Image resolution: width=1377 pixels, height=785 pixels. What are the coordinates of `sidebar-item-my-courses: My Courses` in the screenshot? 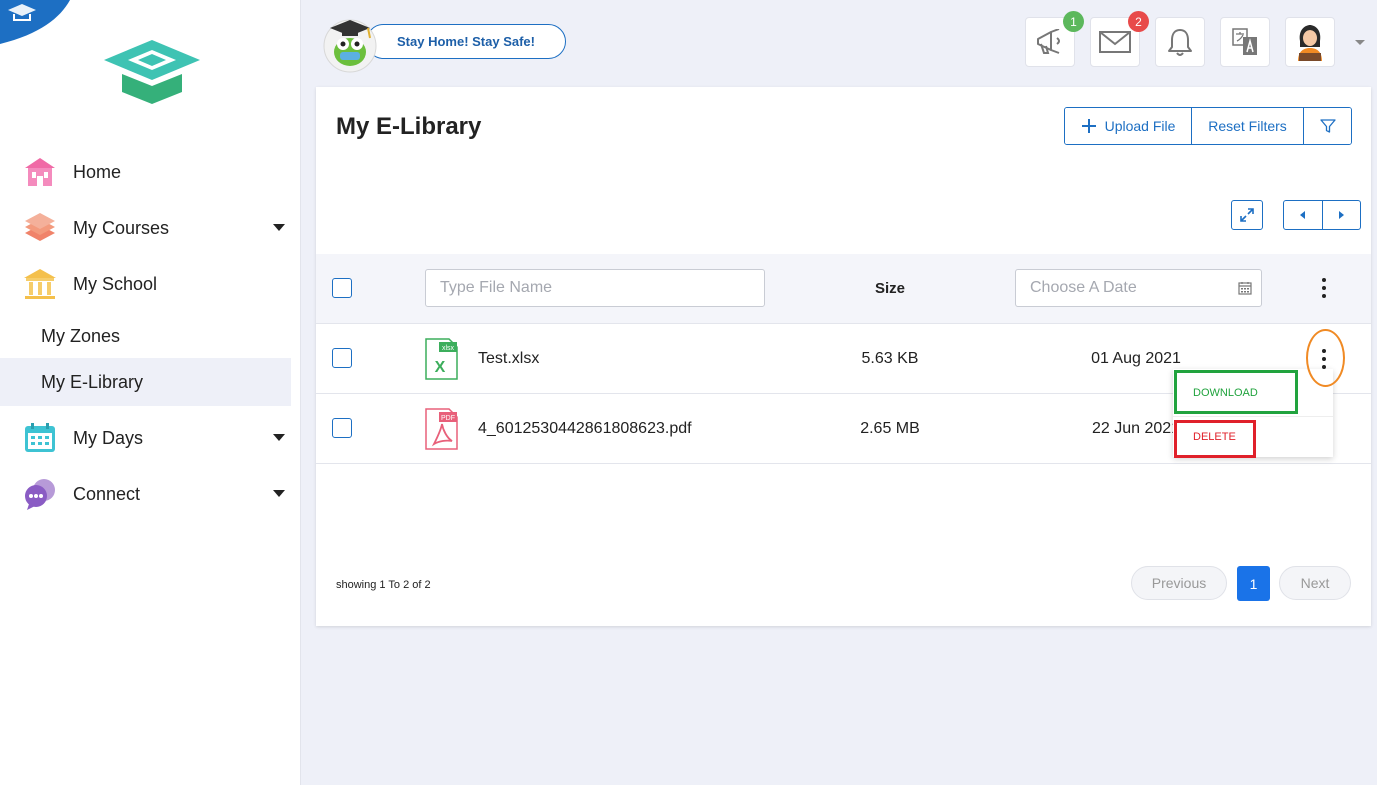 It's located at (145, 228).